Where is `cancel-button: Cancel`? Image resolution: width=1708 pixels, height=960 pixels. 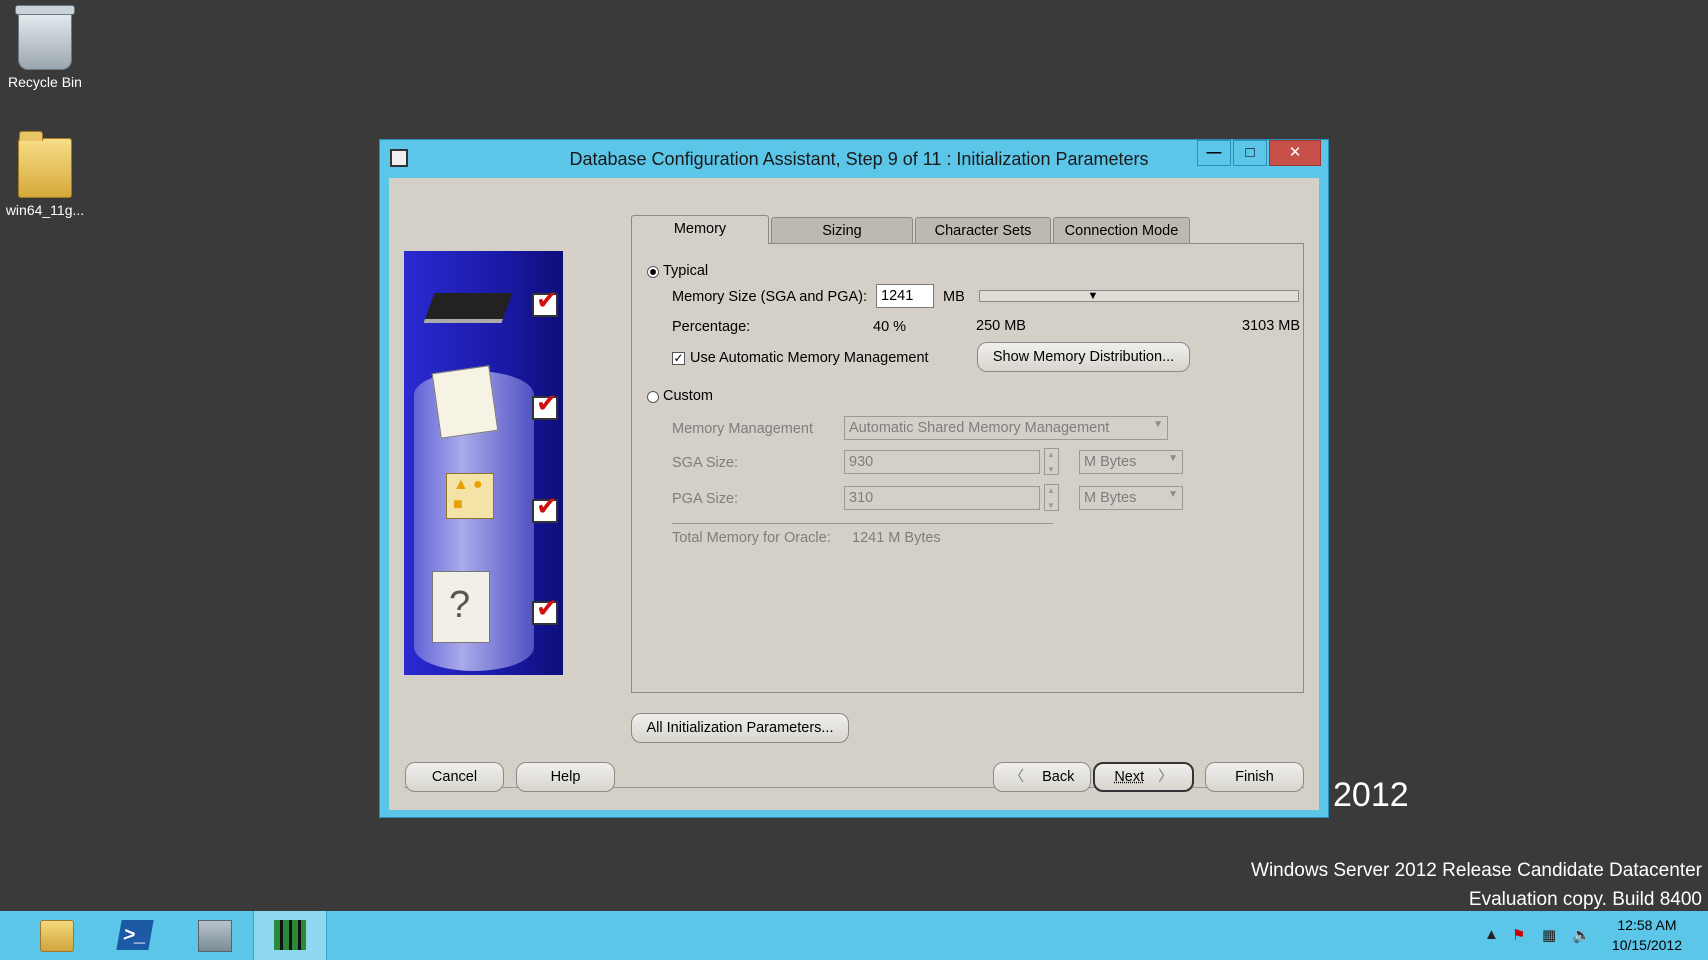 cancel-button: Cancel is located at coordinates (454, 777).